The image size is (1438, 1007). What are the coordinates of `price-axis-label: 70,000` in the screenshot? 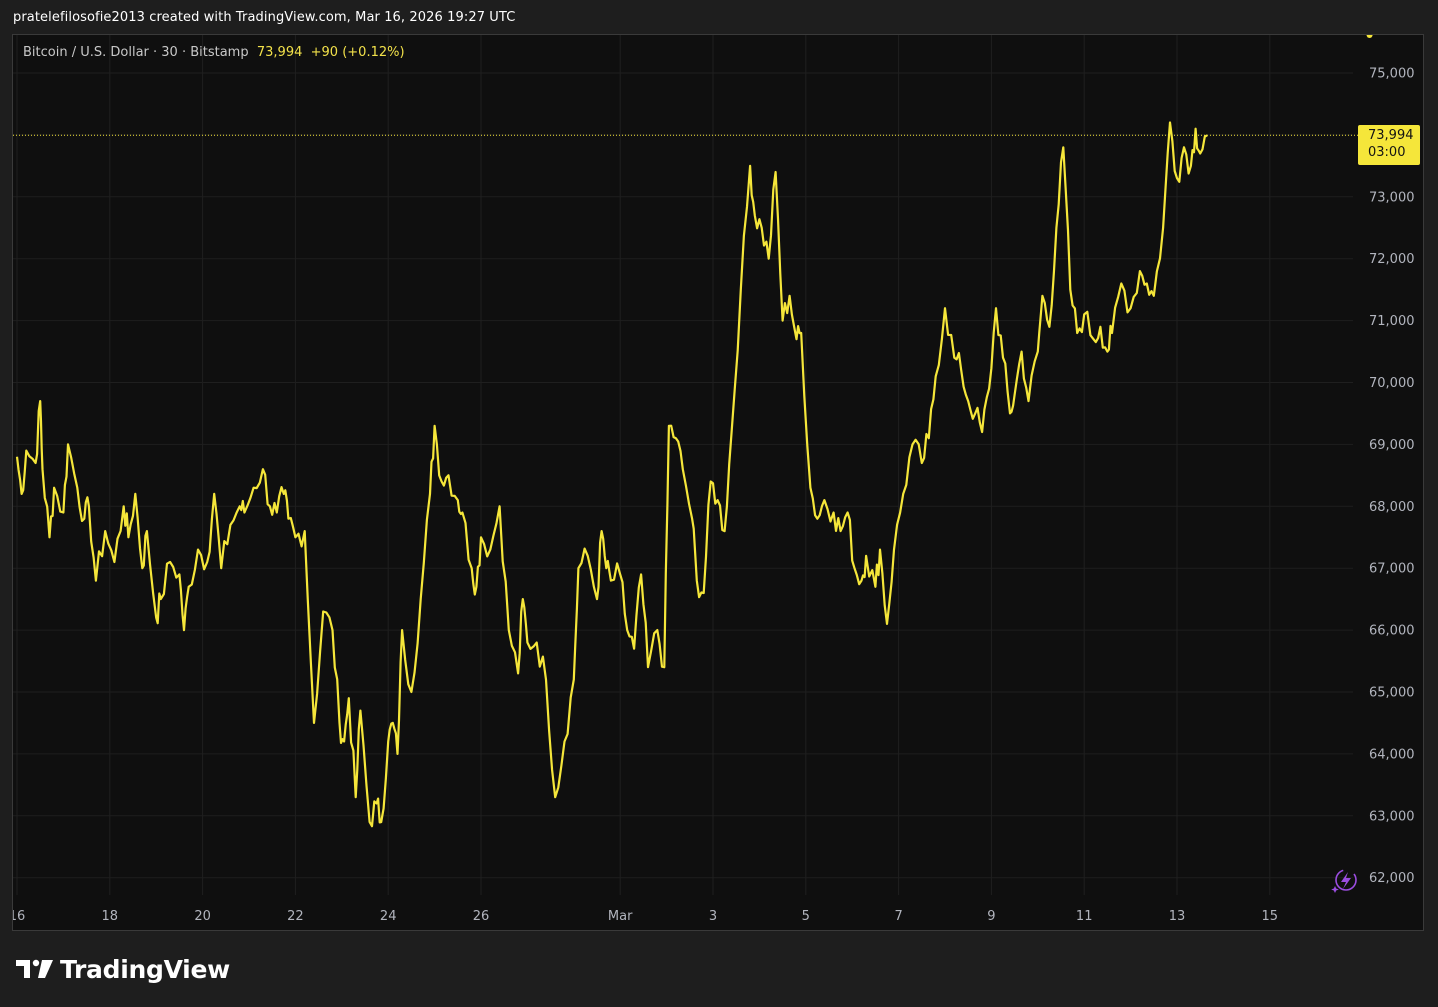 It's located at (1392, 383).